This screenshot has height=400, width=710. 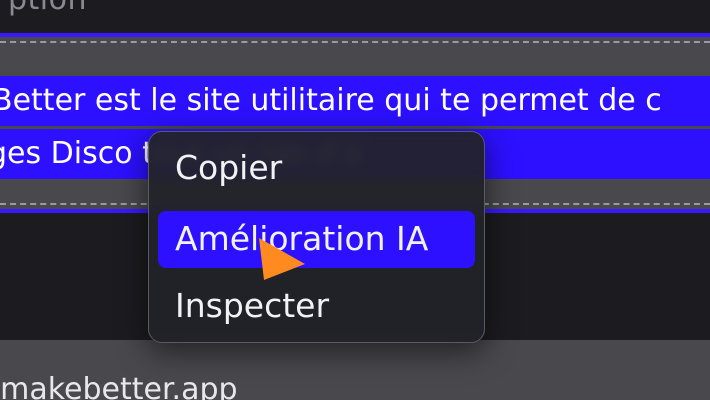 What do you see at coordinates (355, 42) in the screenshot?
I see `selection-outline-top` at bounding box center [355, 42].